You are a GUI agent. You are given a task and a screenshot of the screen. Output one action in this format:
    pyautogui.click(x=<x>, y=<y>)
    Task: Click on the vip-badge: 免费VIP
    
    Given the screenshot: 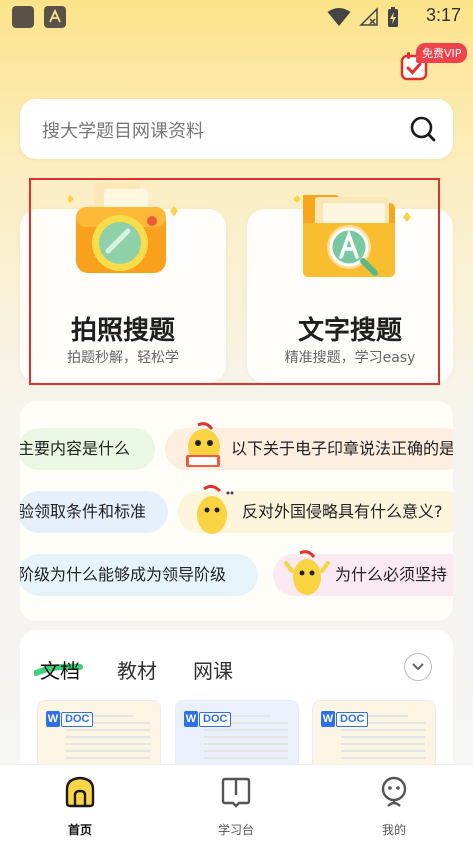 What is the action you would take?
    pyautogui.click(x=442, y=53)
    